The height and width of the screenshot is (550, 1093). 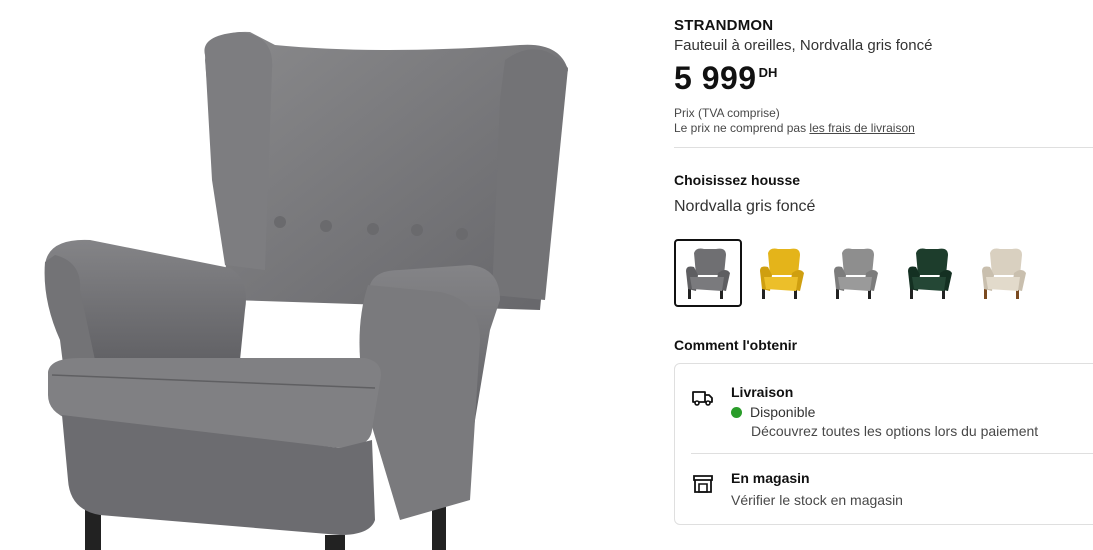 What do you see at coordinates (783, 412) in the screenshot?
I see `delivery-status-text: Disponible` at bounding box center [783, 412].